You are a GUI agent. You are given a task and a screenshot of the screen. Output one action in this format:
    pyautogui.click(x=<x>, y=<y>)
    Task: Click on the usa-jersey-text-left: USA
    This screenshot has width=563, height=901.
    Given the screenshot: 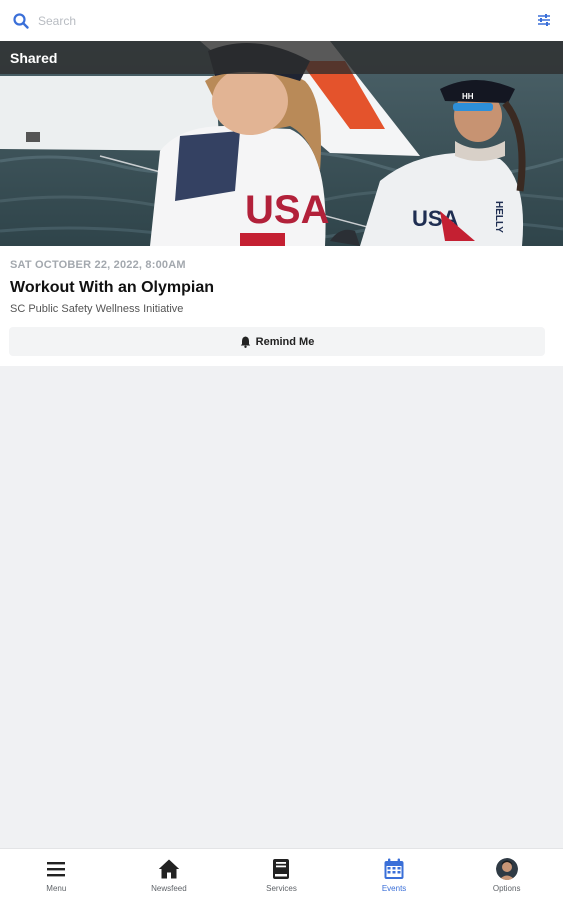 What is the action you would take?
    pyautogui.click(x=287, y=210)
    